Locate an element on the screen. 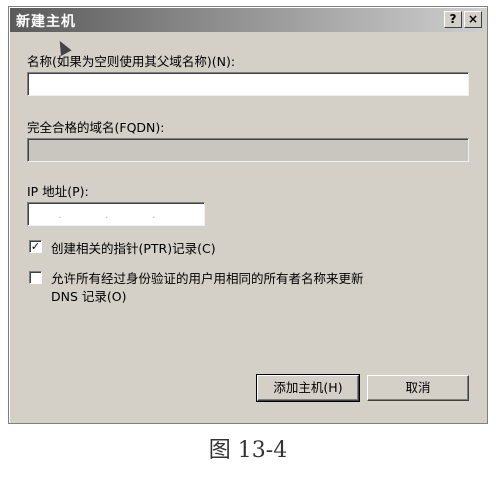 The height and width of the screenshot is (479, 496). ip-address-separators: . . . is located at coordinates (117, 214).